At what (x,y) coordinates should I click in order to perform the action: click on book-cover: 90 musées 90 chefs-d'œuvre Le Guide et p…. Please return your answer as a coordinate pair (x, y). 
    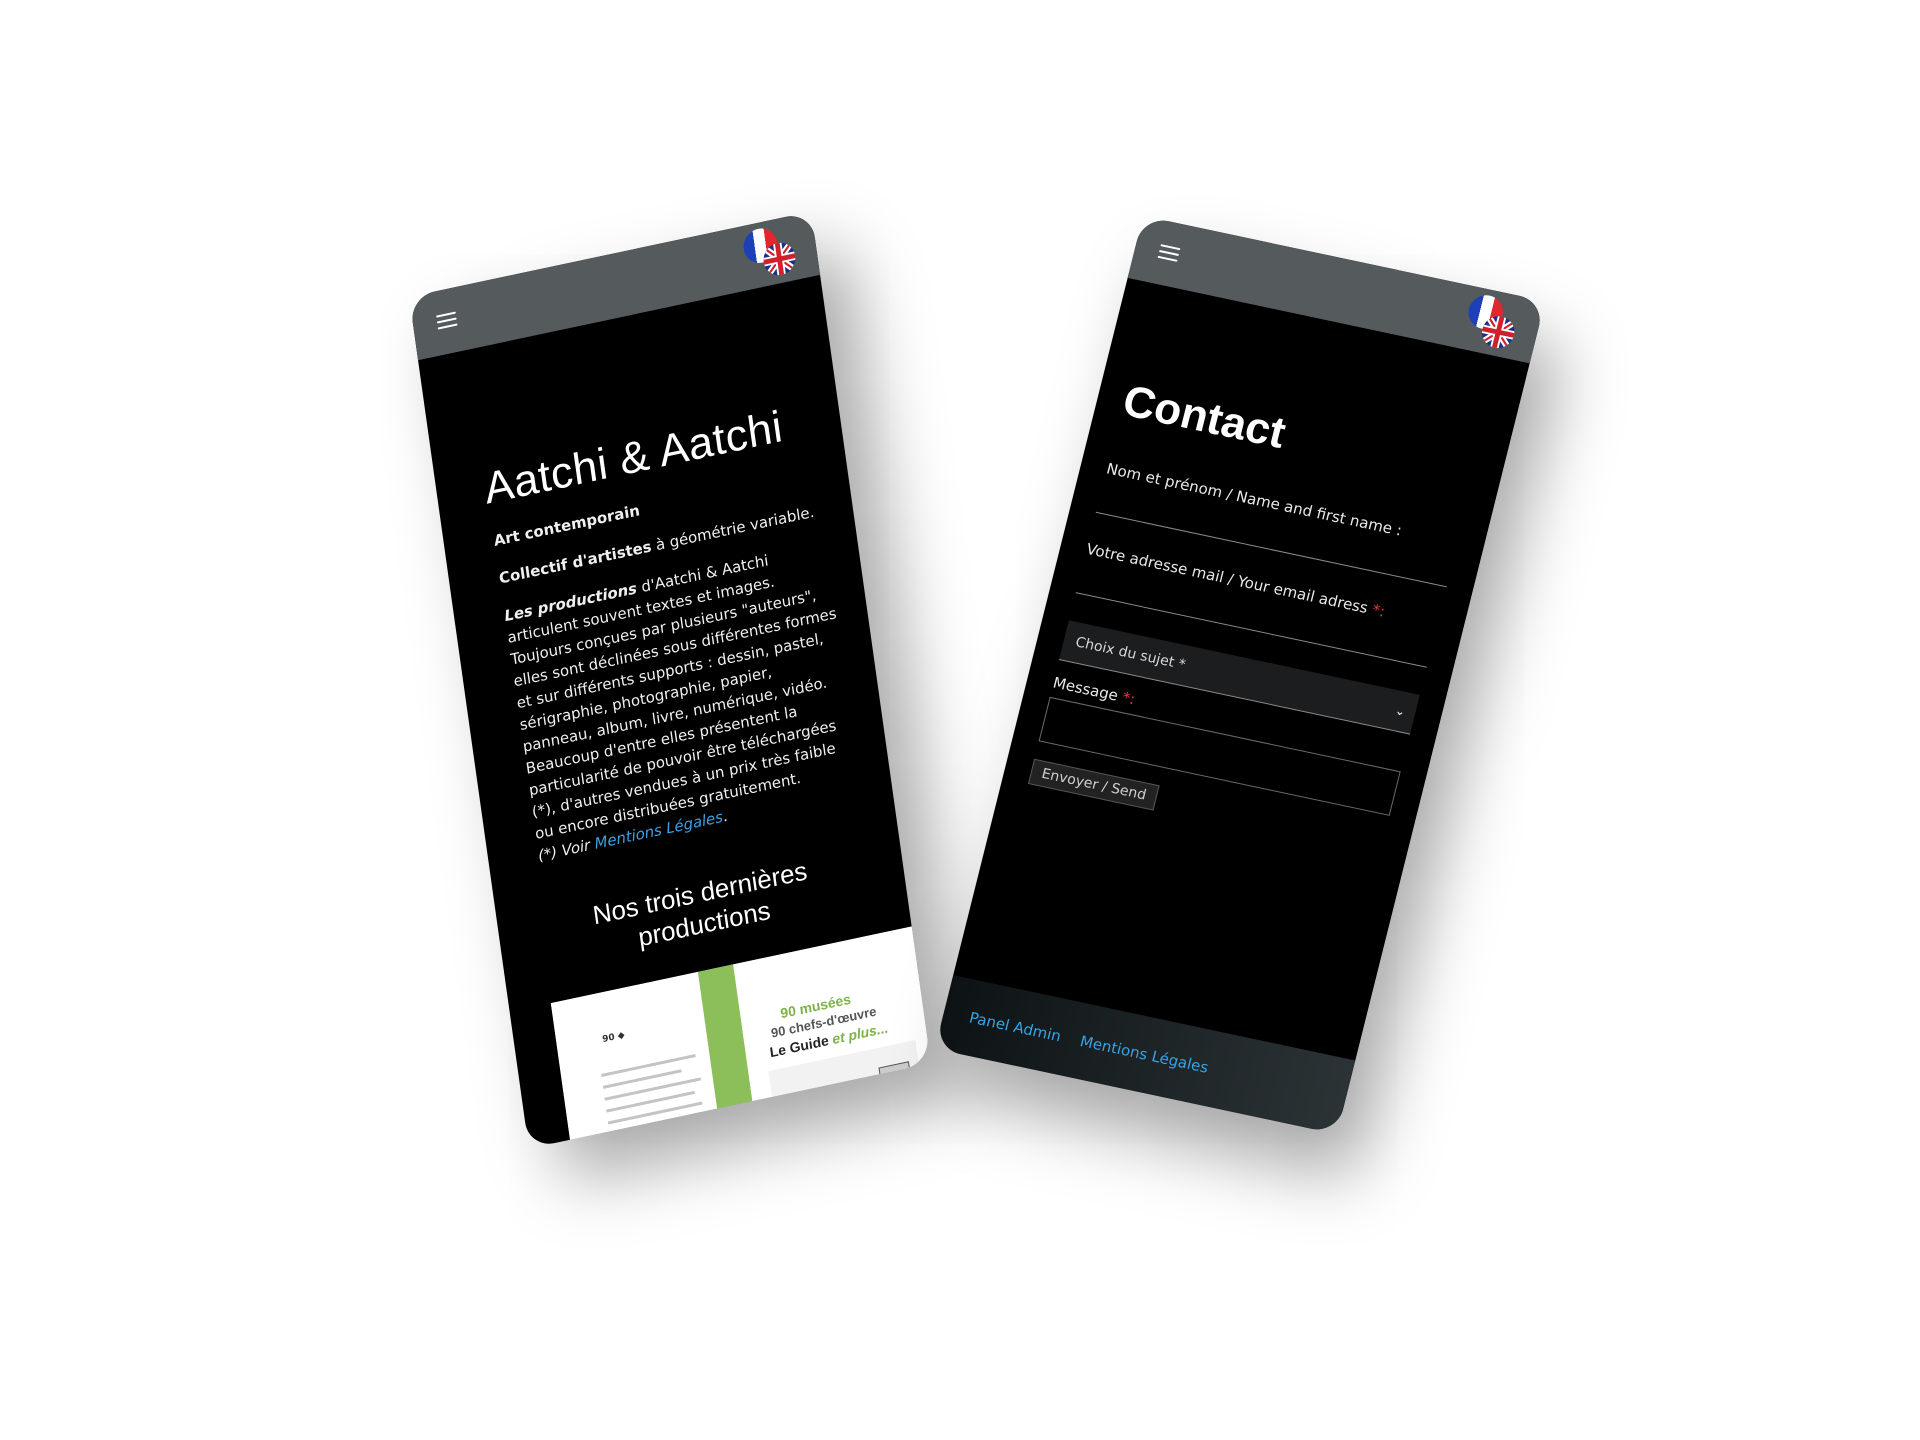
    Looking at the image, I should click on (832, 1037).